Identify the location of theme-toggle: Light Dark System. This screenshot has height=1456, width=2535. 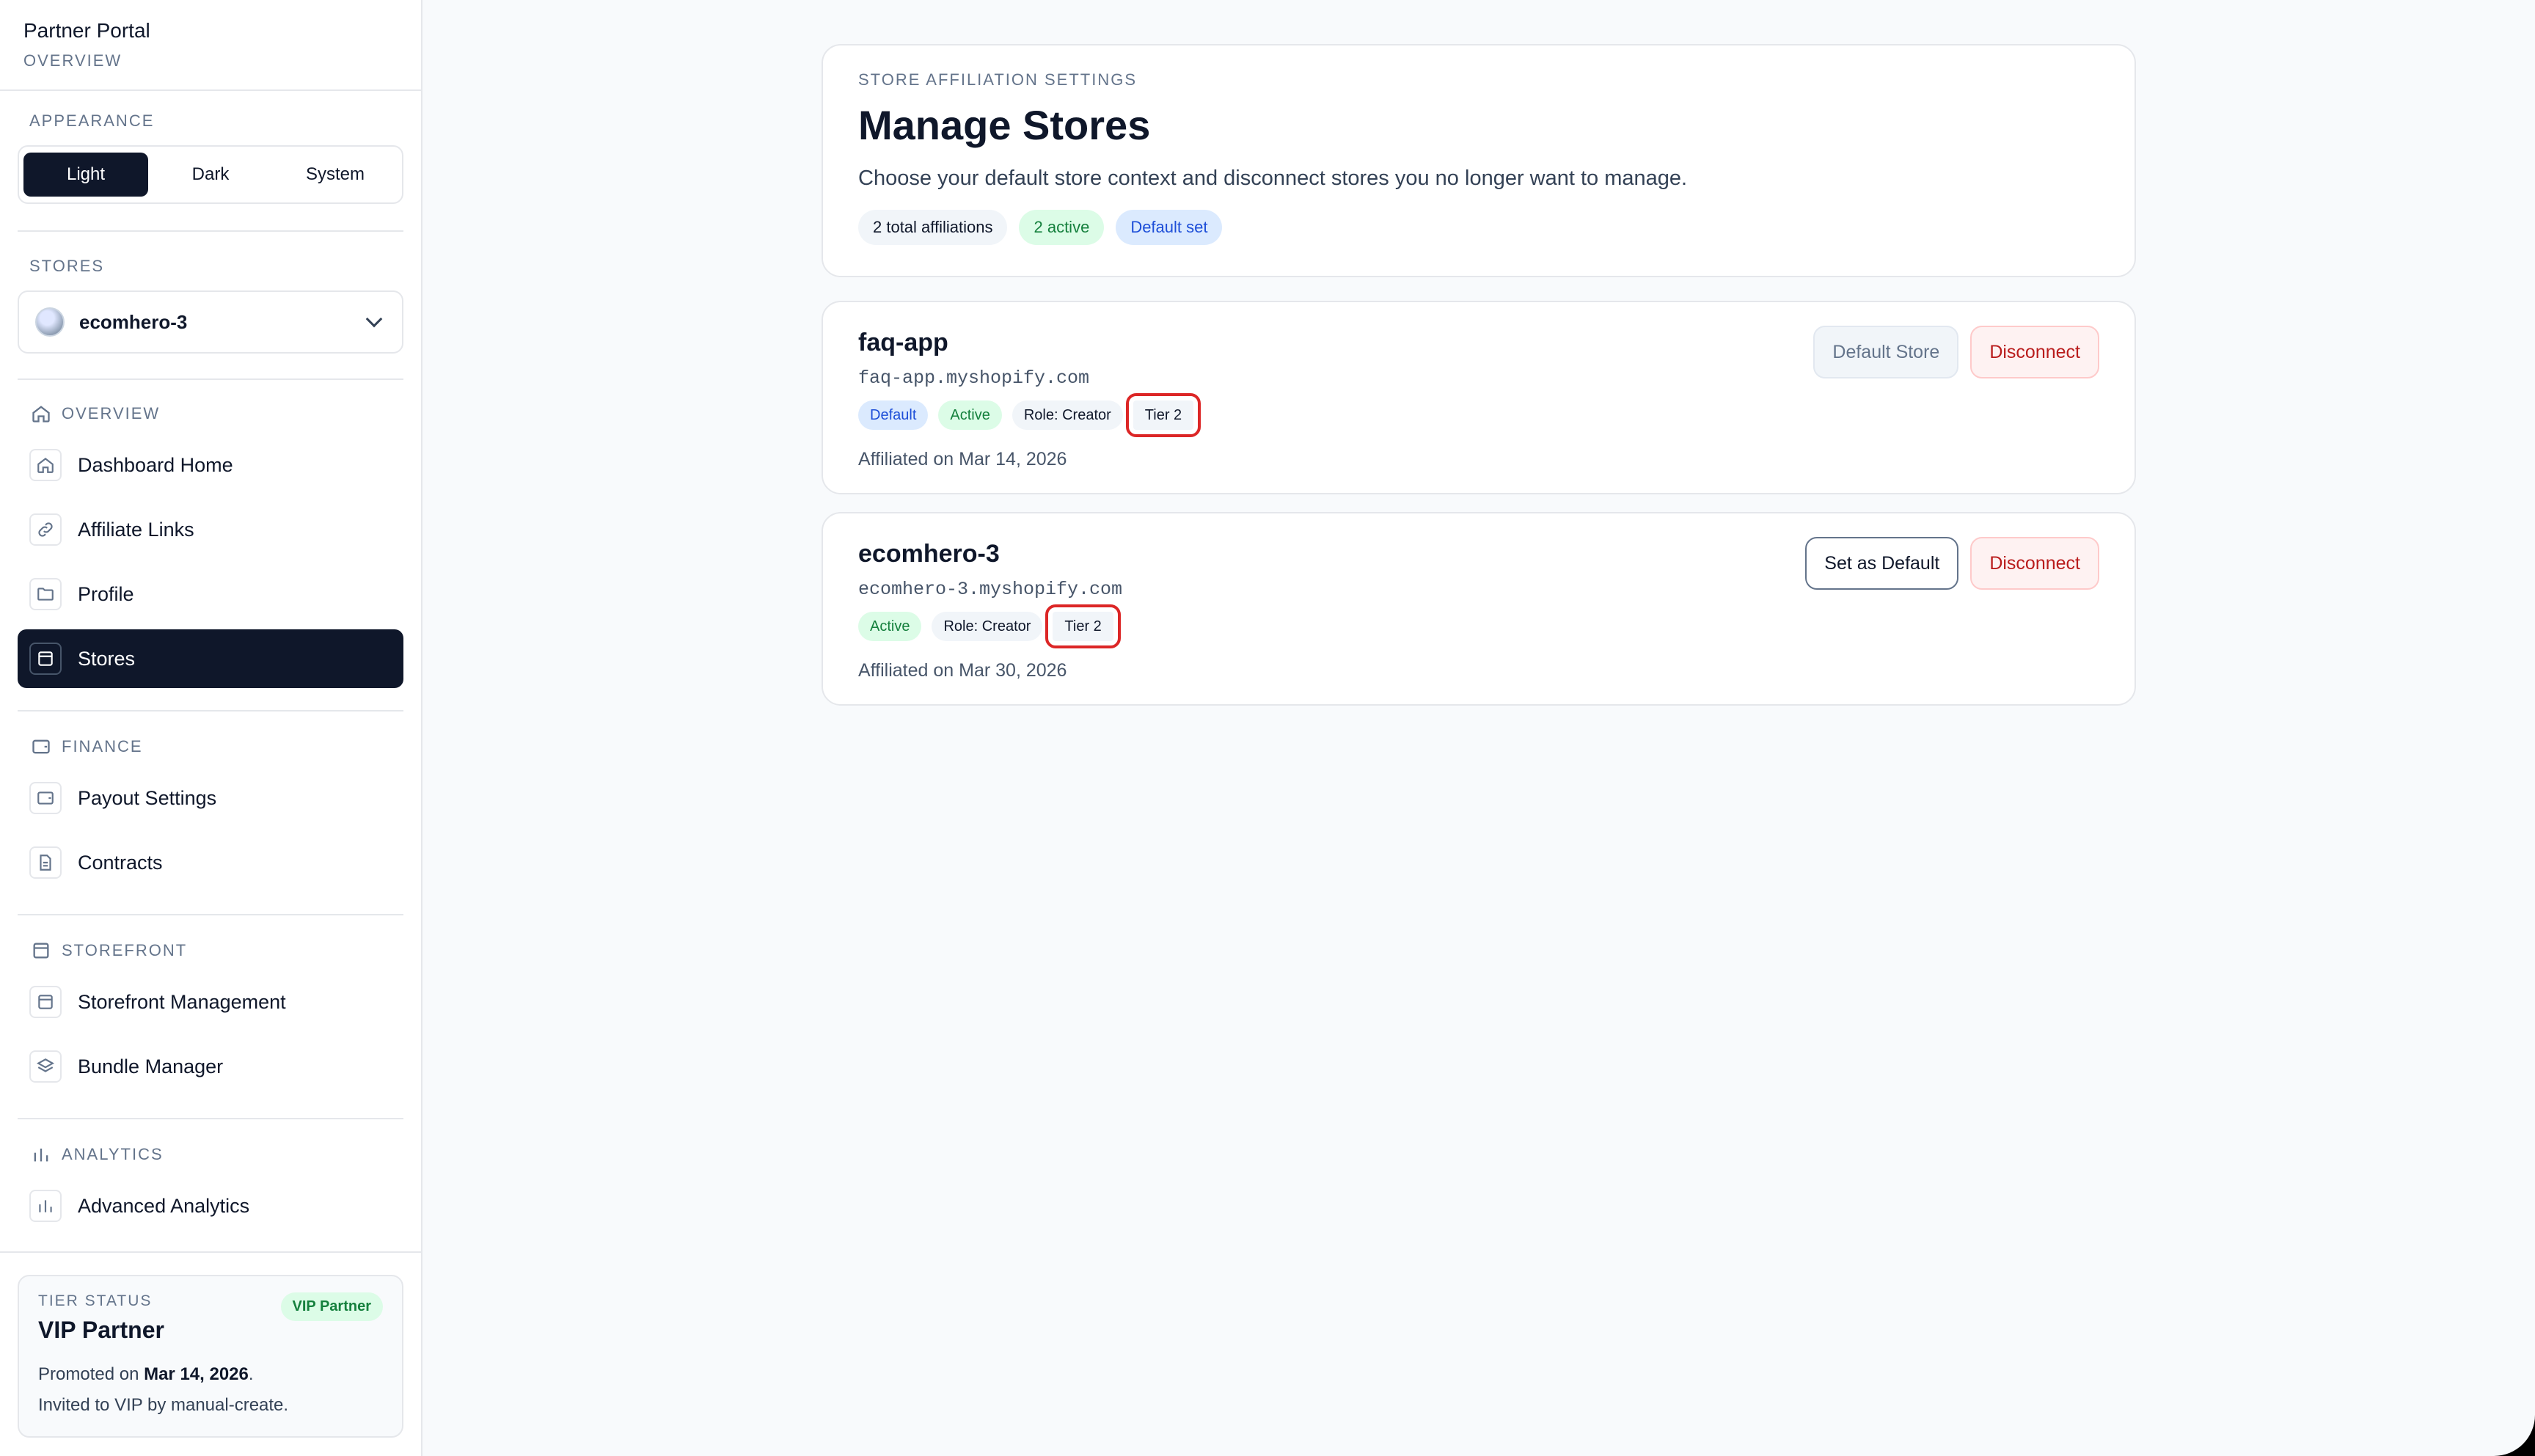
(210, 175).